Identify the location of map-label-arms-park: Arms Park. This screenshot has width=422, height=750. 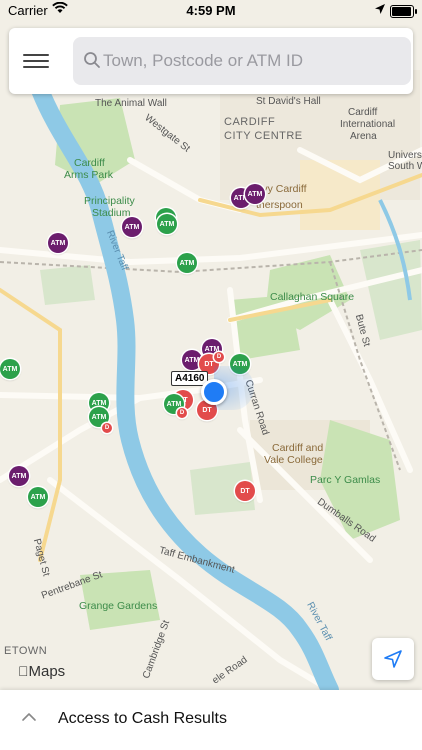
(89, 175).